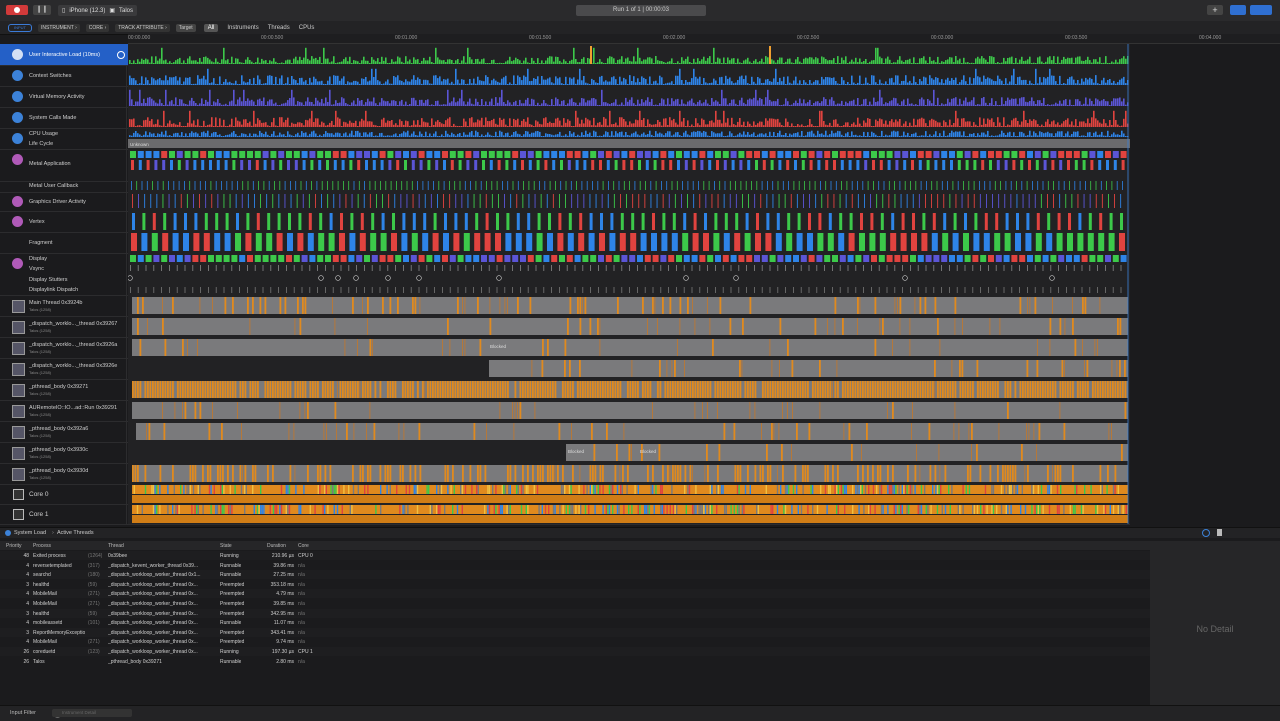  I want to click on layout-toggle-left, so click(1238, 10).